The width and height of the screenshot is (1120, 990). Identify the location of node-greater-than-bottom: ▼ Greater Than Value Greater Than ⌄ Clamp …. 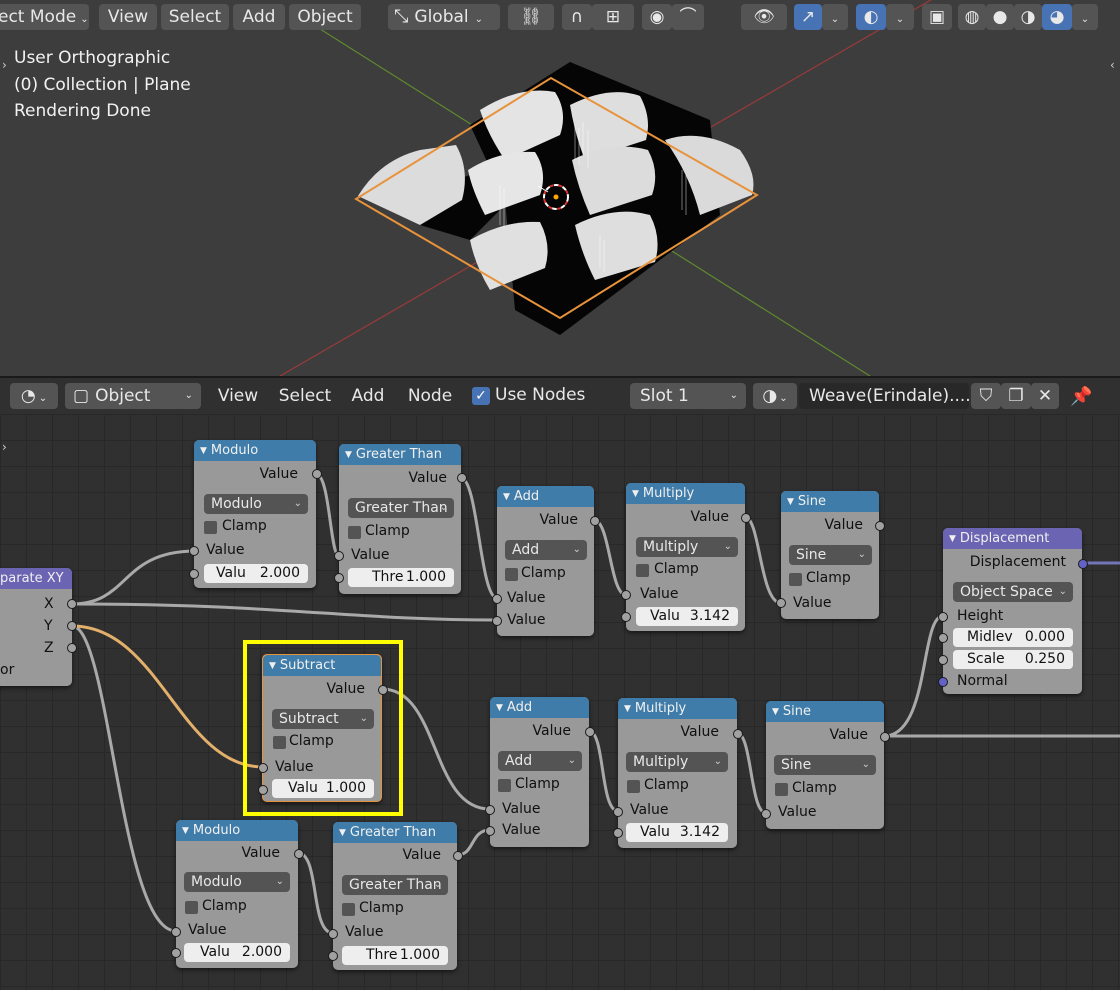
(395, 896).